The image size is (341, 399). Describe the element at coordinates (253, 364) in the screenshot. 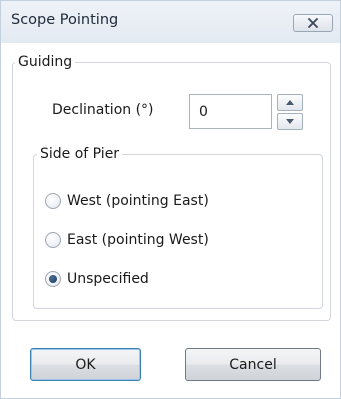

I see `cancel-button: Cancel` at that location.